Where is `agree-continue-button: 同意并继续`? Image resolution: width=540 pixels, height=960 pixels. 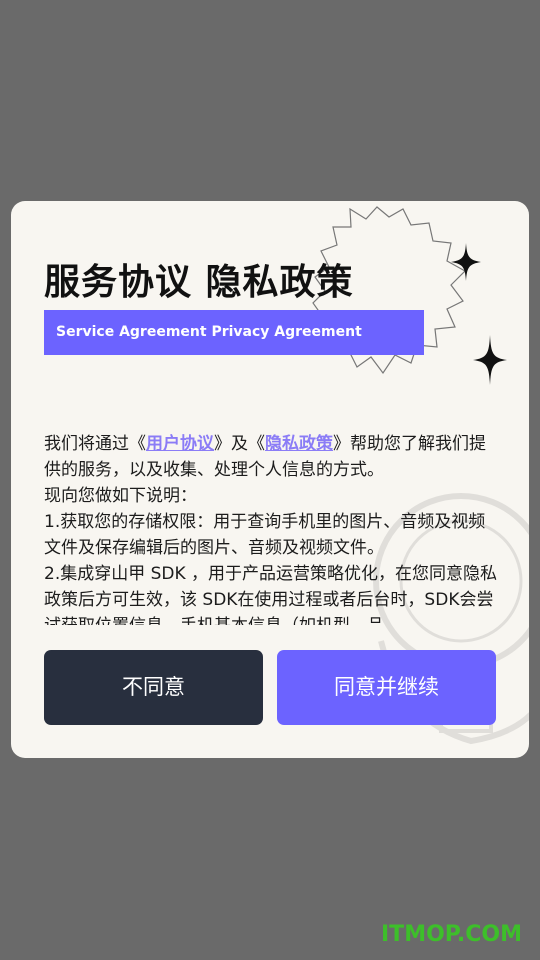 agree-continue-button: 同意并继续 is located at coordinates (386, 687).